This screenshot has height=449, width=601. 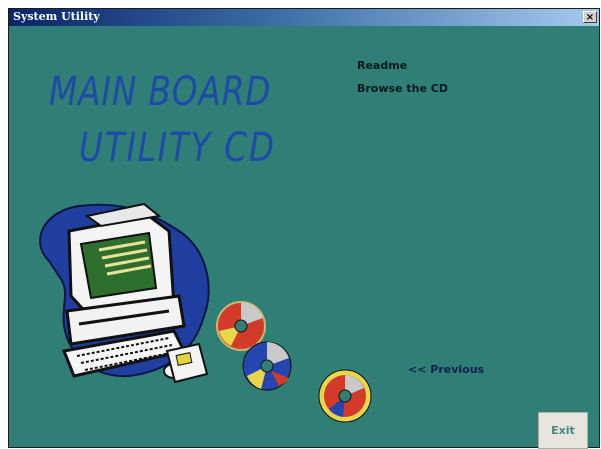 I want to click on window-title: System Utility, so click(x=56, y=16).